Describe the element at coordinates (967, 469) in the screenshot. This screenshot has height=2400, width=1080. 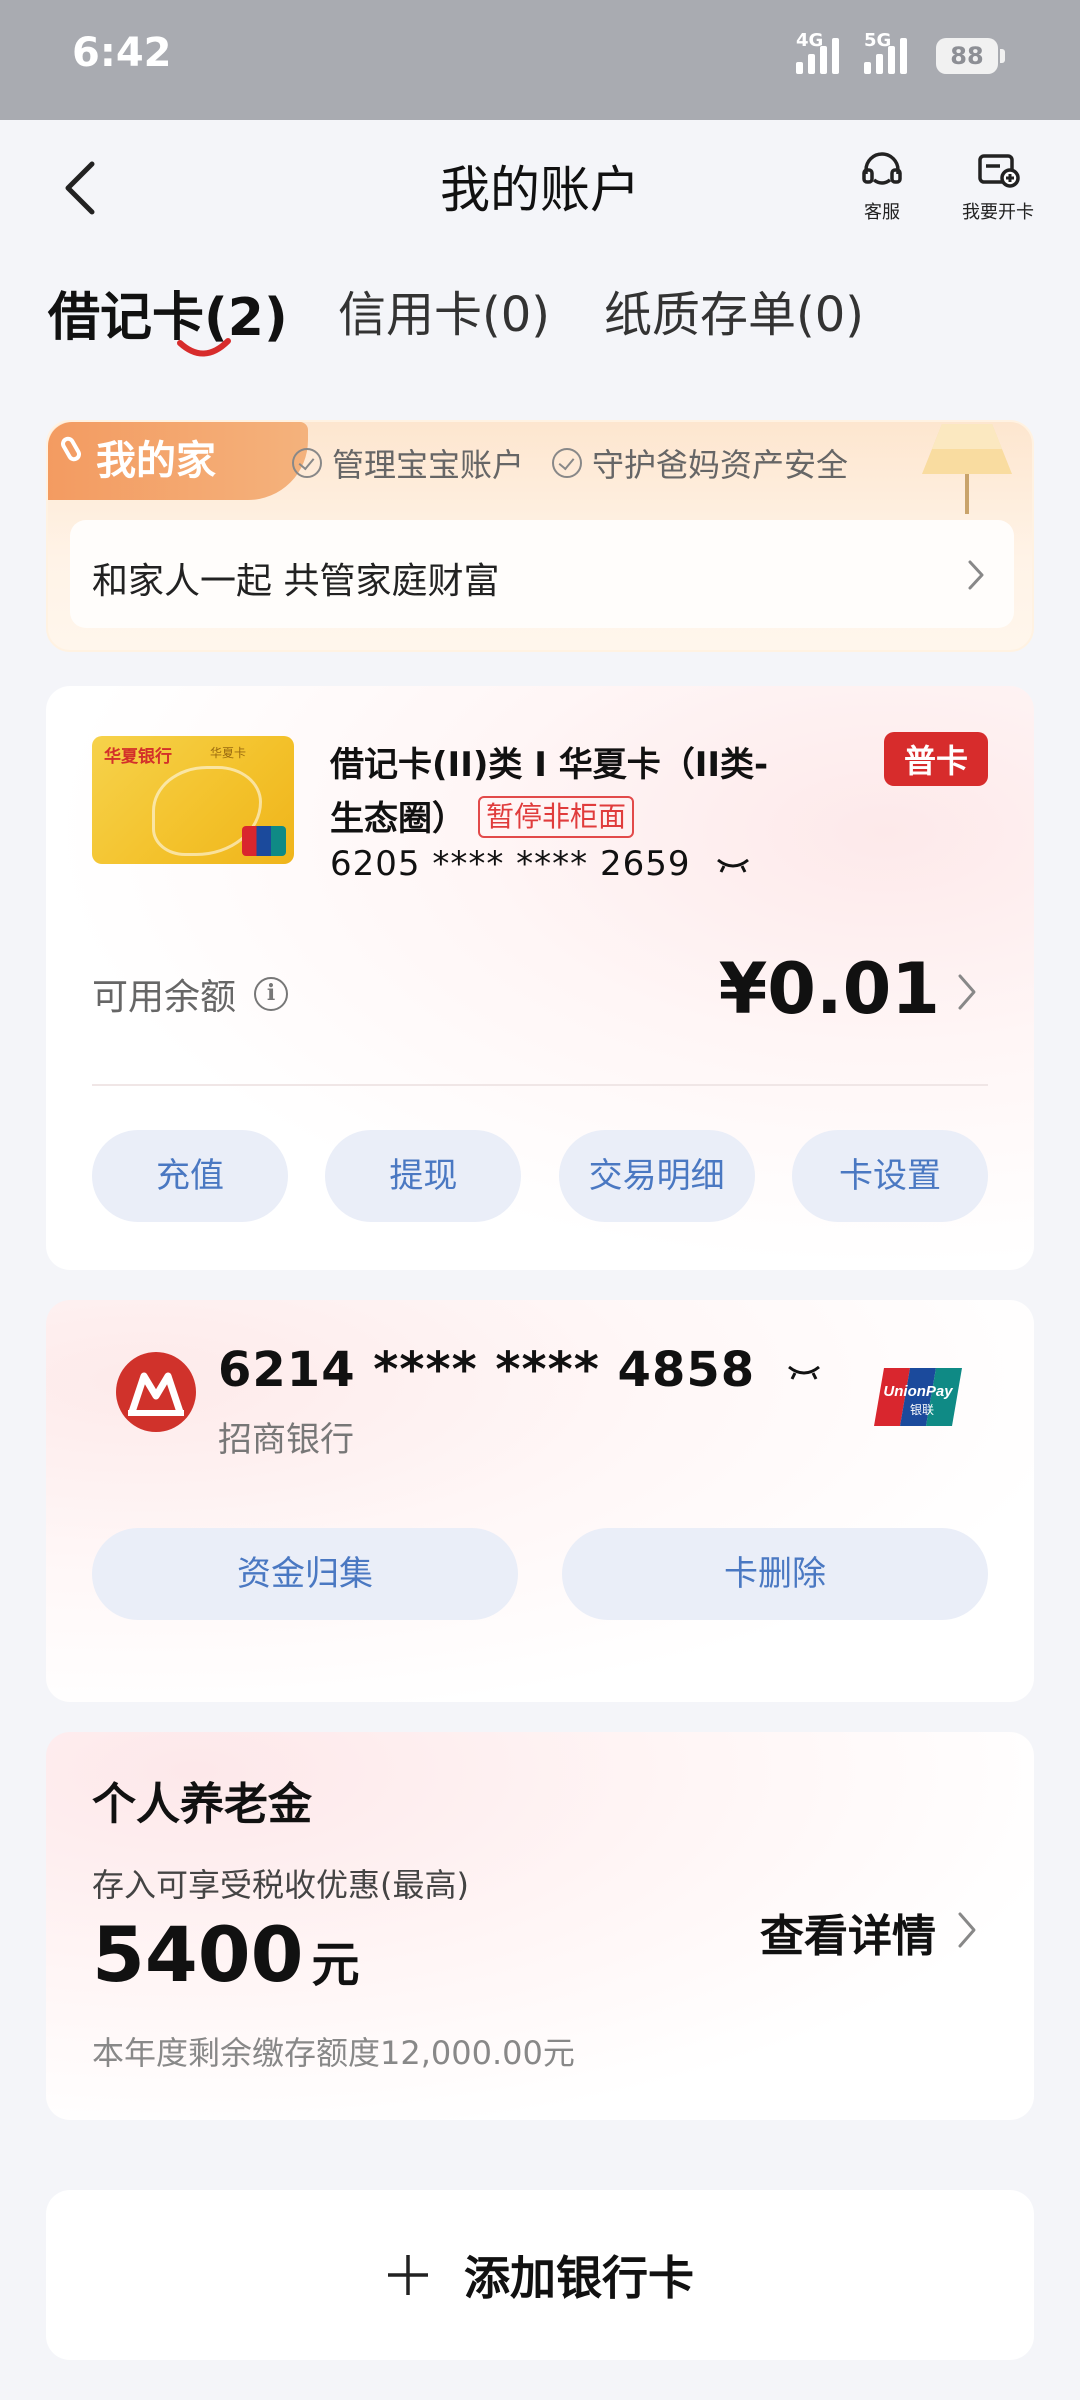
I see `lamp-icon` at that location.